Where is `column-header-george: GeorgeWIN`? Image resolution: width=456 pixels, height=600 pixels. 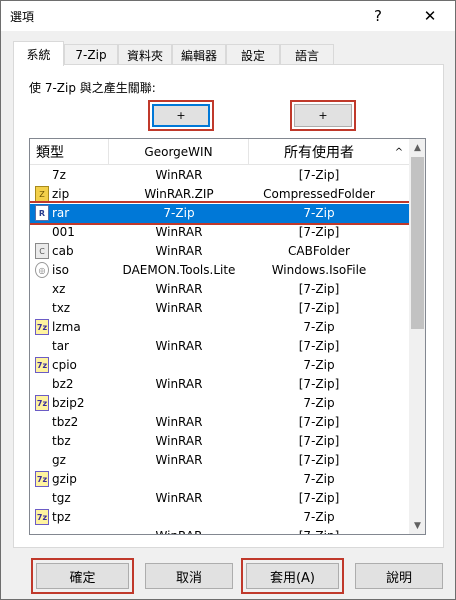 column-header-george: GeorgeWIN is located at coordinates (179, 152).